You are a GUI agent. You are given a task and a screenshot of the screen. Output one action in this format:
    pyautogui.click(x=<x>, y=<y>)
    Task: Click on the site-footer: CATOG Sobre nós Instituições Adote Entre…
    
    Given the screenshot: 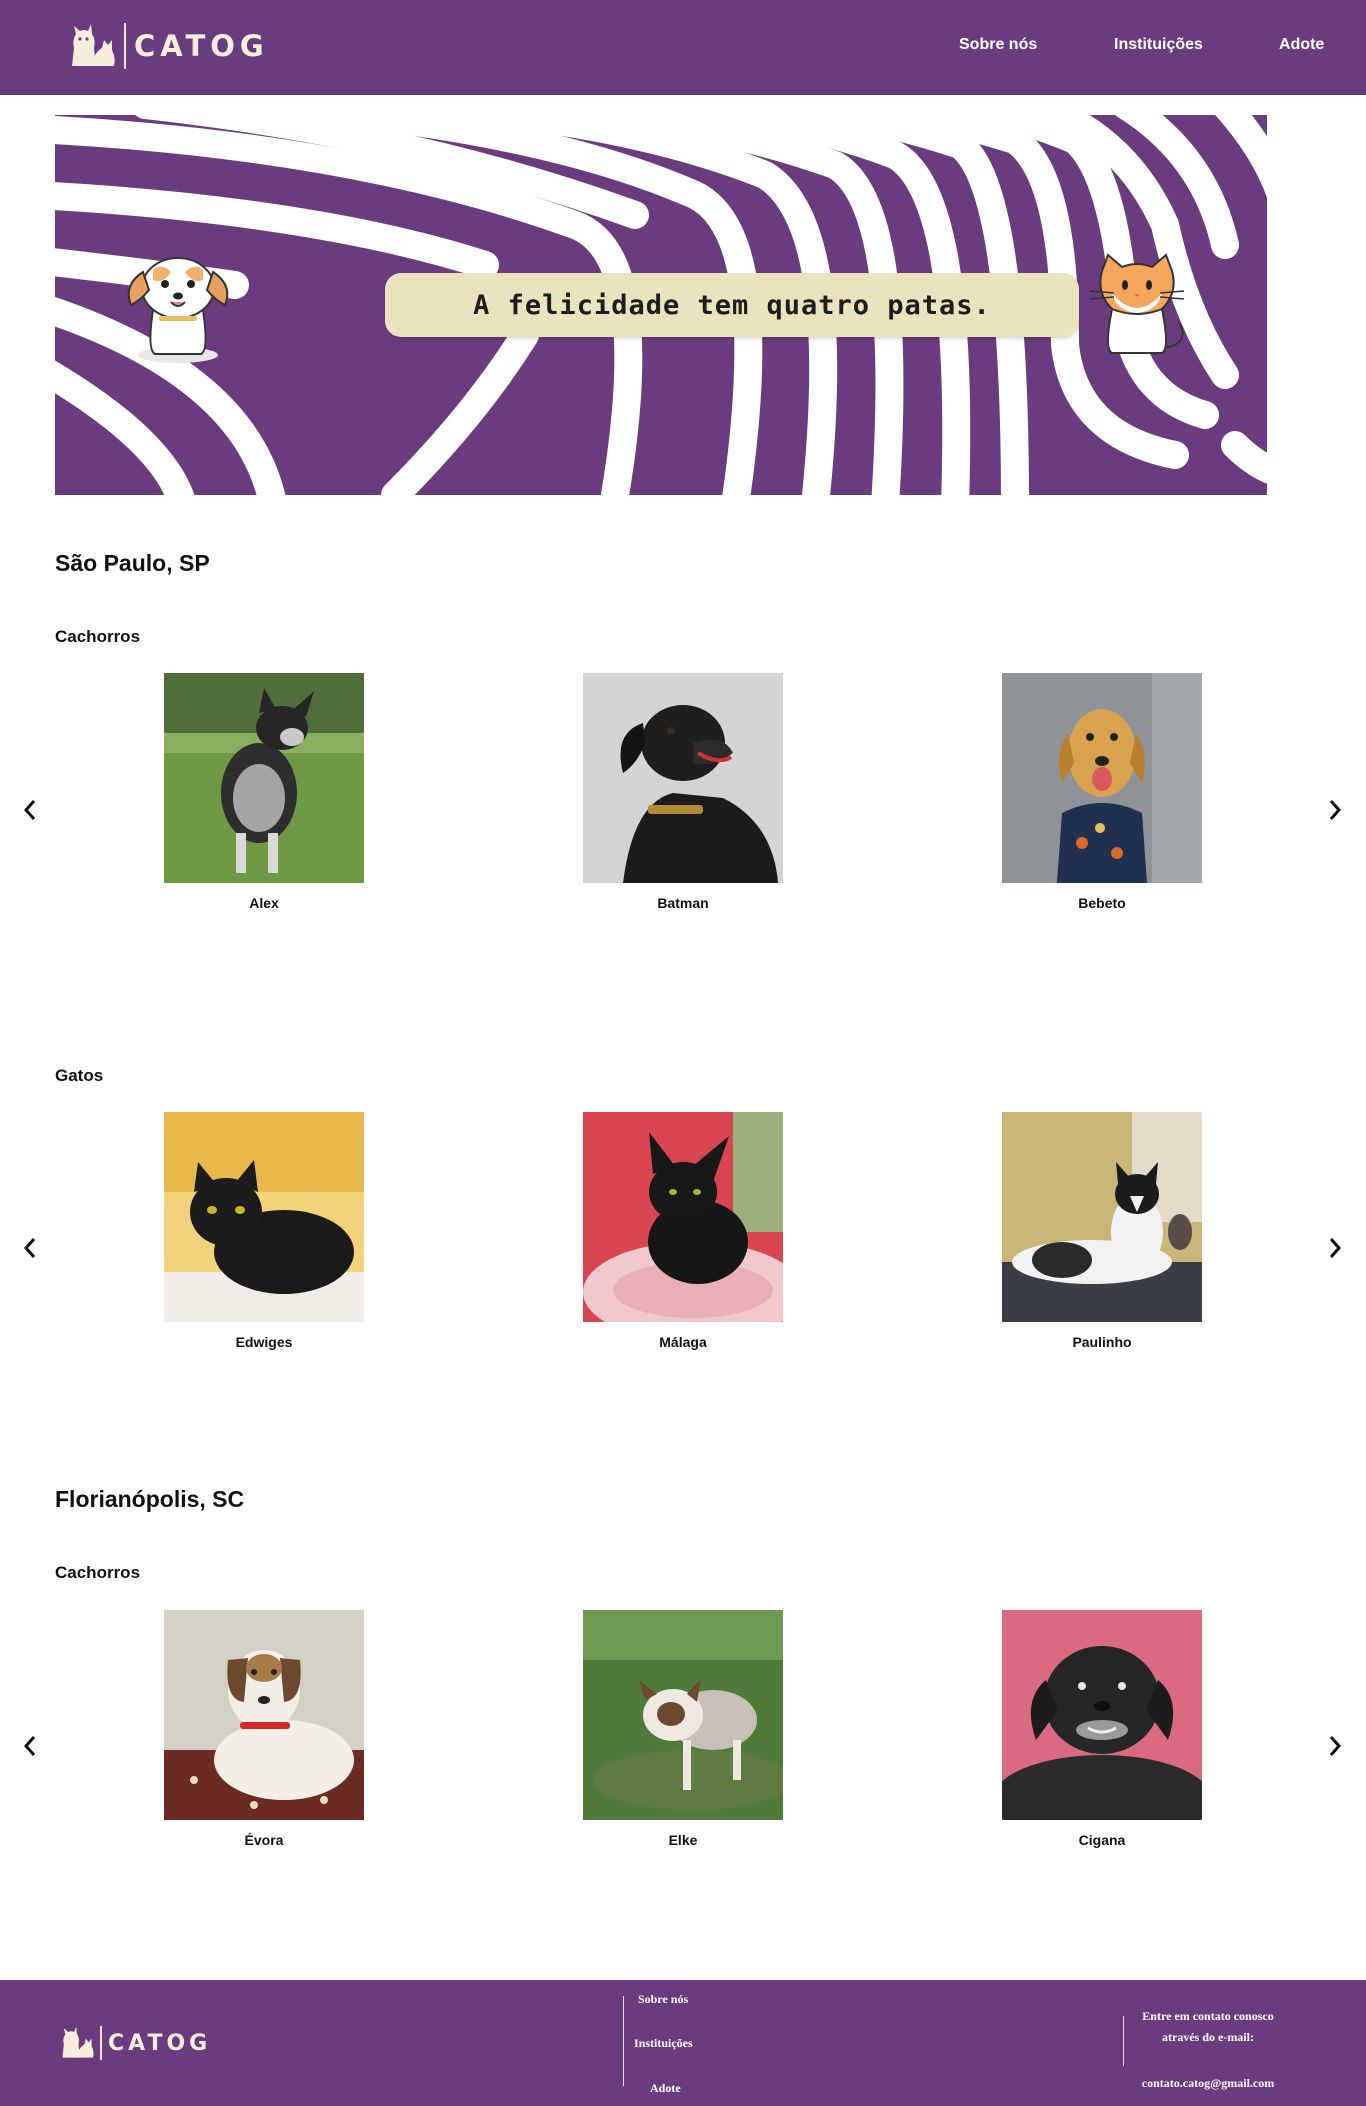 What is the action you would take?
    pyautogui.click(x=683, y=2043)
    